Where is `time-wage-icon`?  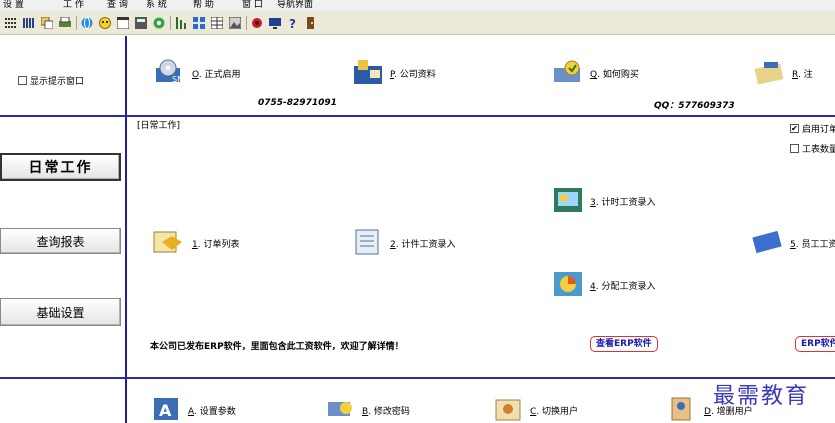
time-wage-icon is located at coordinates (568, 201).